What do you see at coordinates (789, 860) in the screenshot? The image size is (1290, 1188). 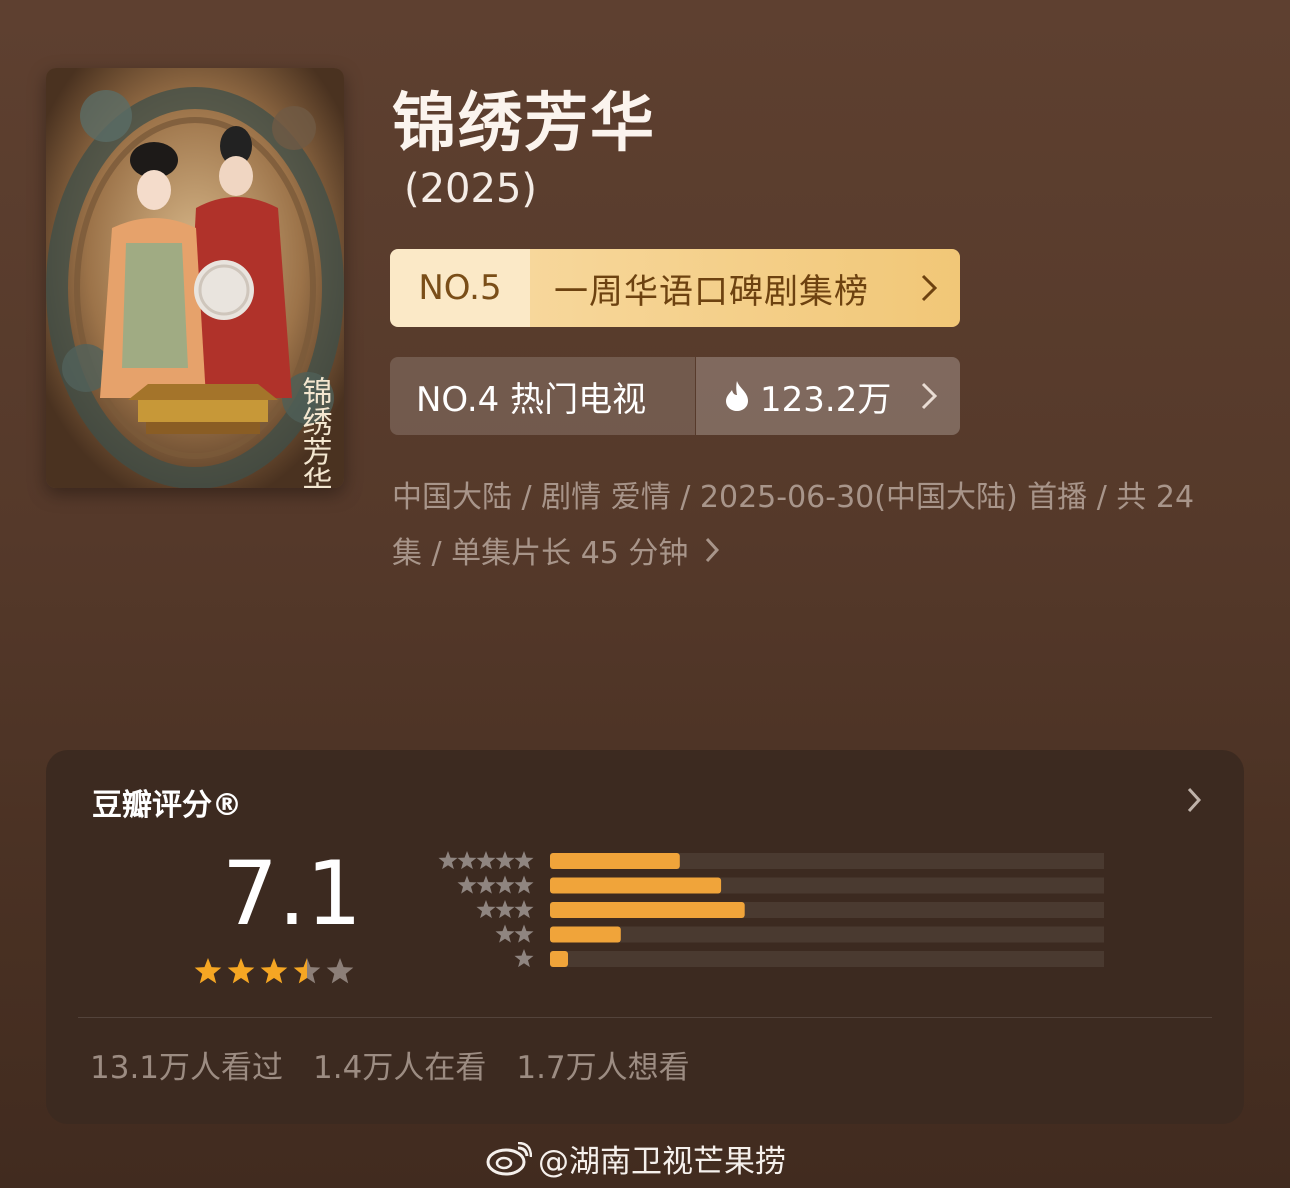 I see `rating-row-5-star` at bounding box center [789, 860].